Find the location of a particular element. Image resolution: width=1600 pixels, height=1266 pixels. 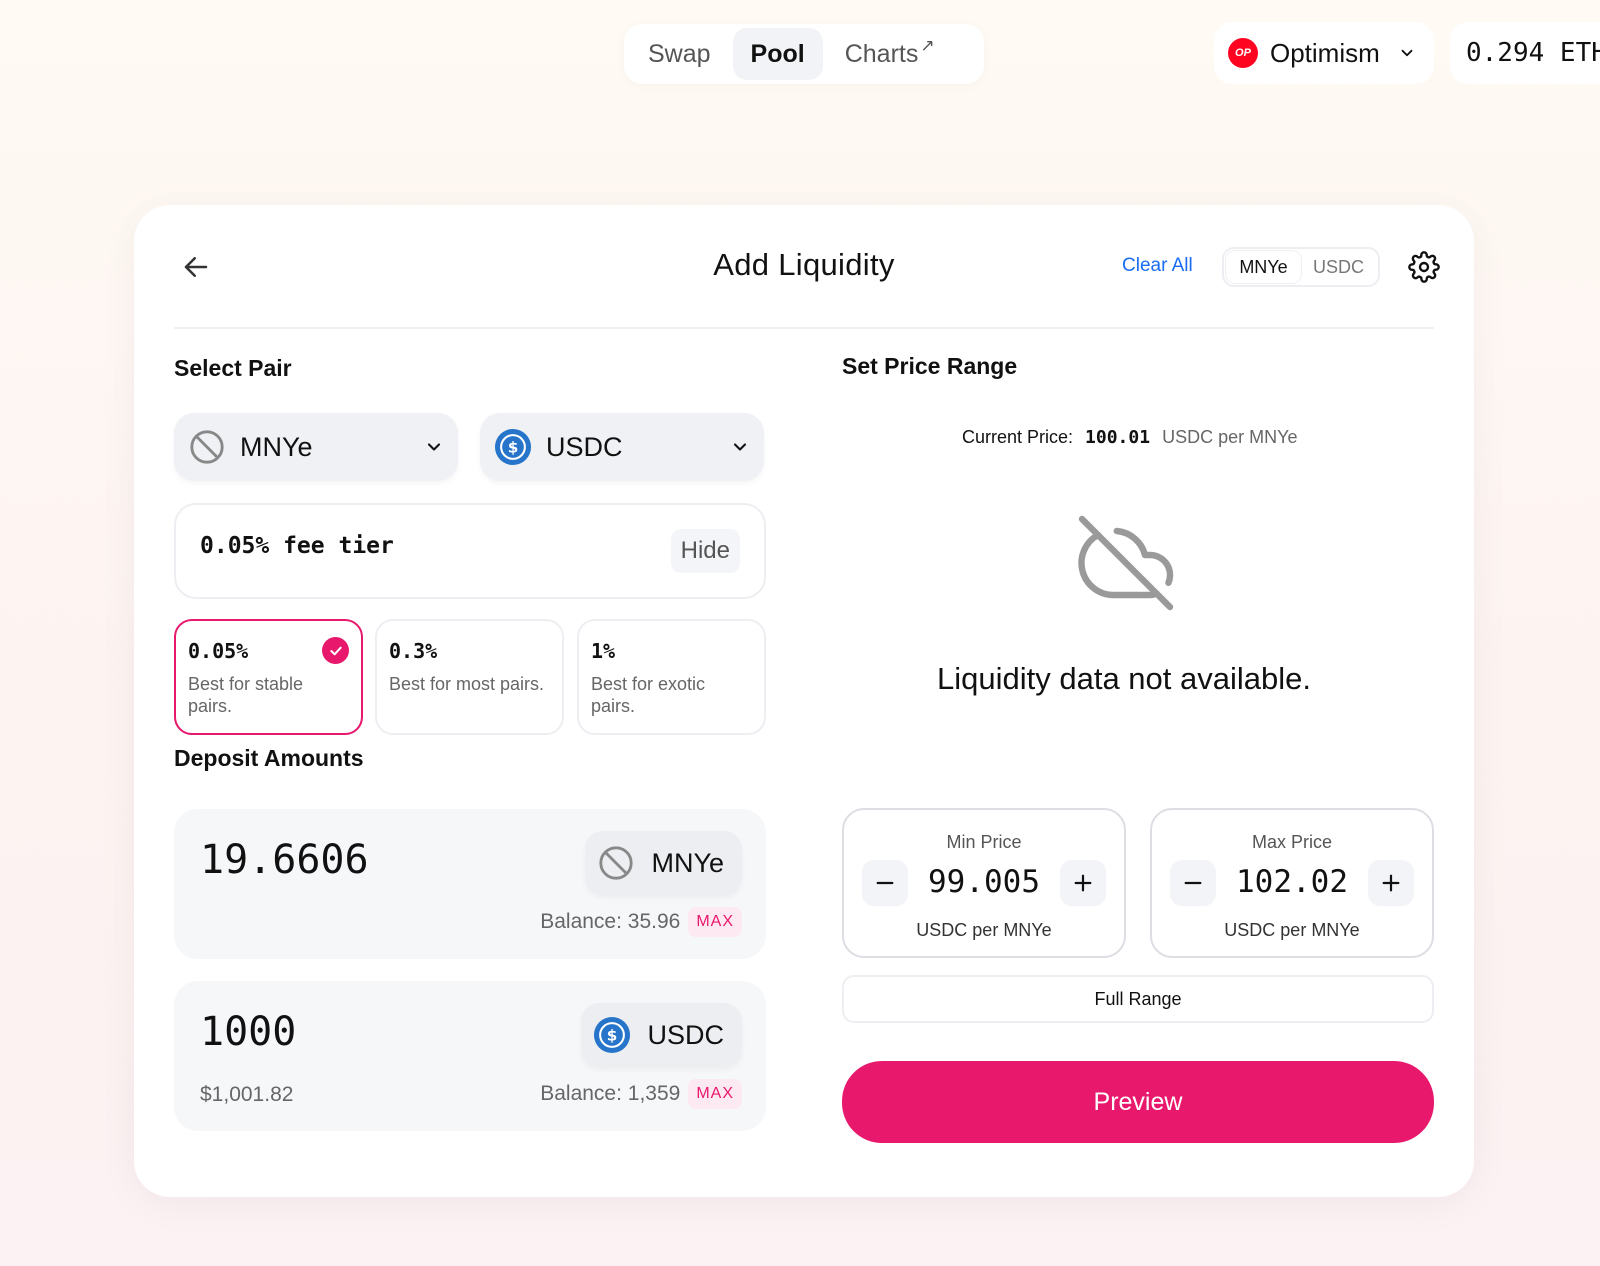

nav-tabs: Swap Pool Charts ↗ is located at coordinates (804, 54).